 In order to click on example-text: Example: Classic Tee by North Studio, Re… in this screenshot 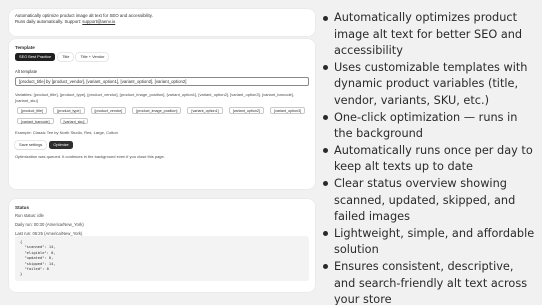, I will do `click(66, 133)`.